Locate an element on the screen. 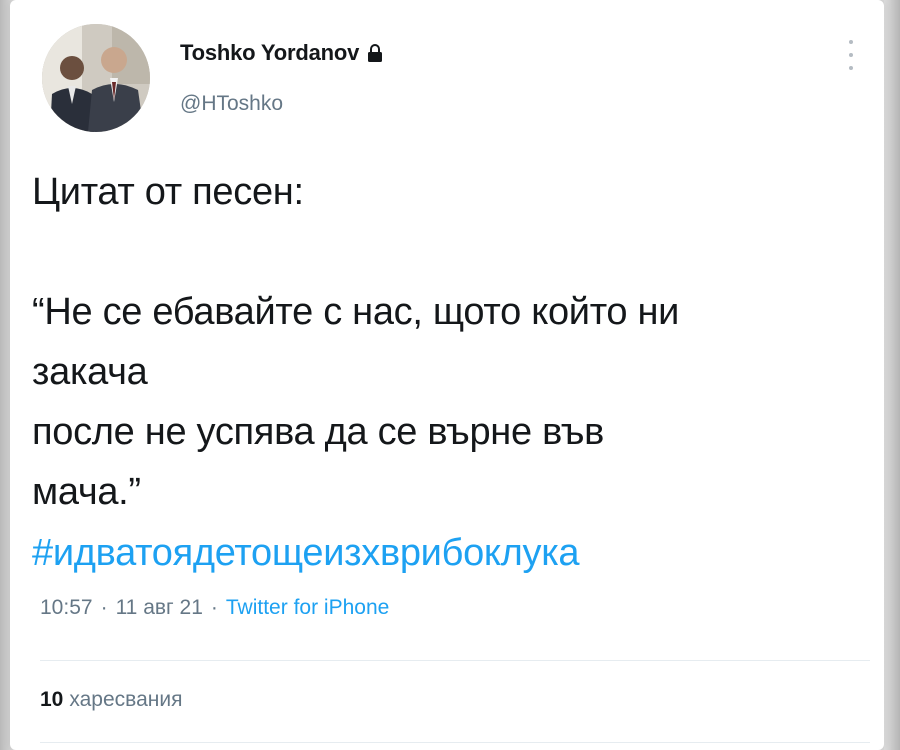  user-handle: @HToshko is located at coordinates (231, 104).